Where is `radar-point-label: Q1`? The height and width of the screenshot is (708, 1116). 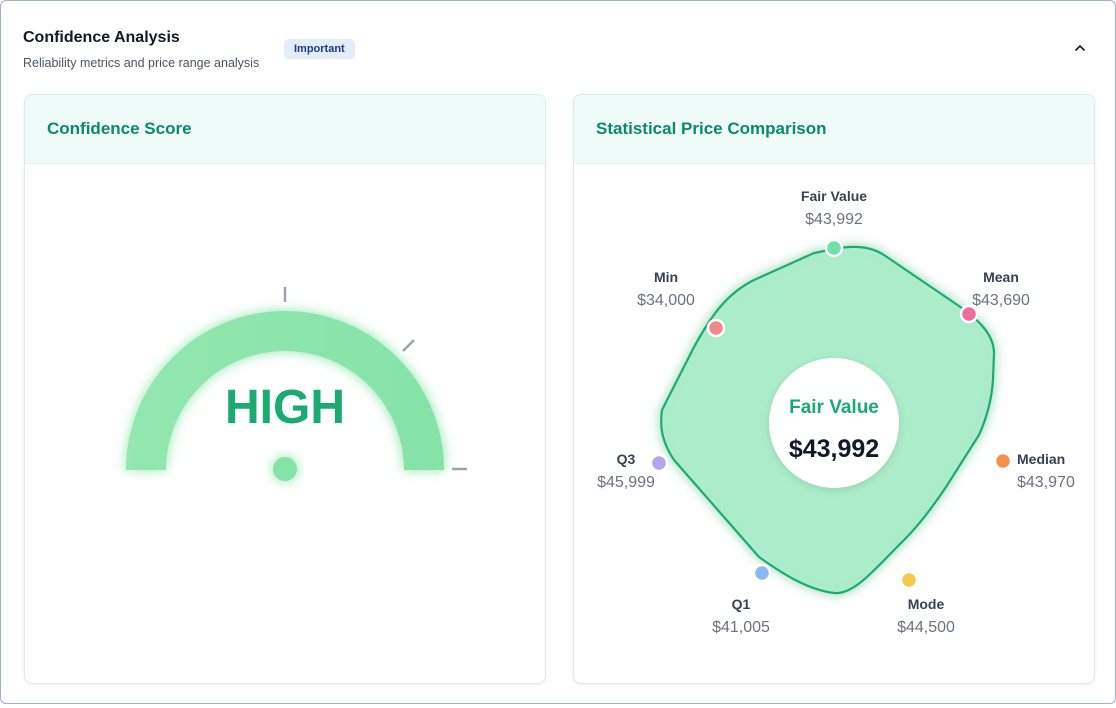 radar-point-label: Q1 is located at coordinates (741, 604).